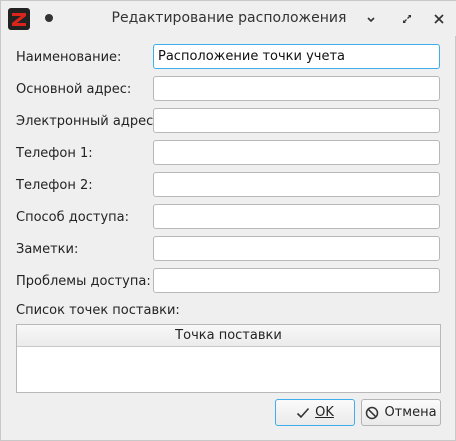  Describe the element at coordinates (296, 88) in the screenshot. I see `main-address-field` at that location.